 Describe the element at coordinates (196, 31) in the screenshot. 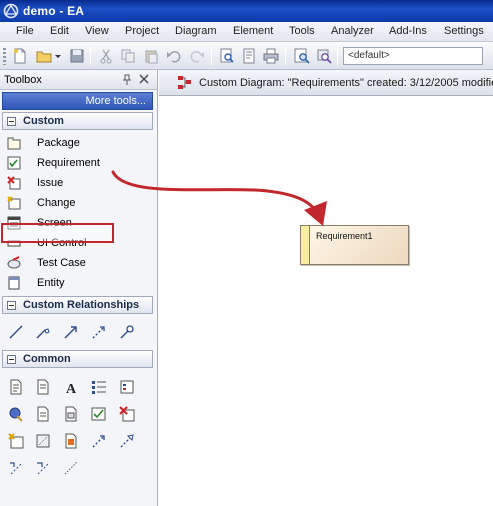

I see `menu-diagram: Diagram` at that location.